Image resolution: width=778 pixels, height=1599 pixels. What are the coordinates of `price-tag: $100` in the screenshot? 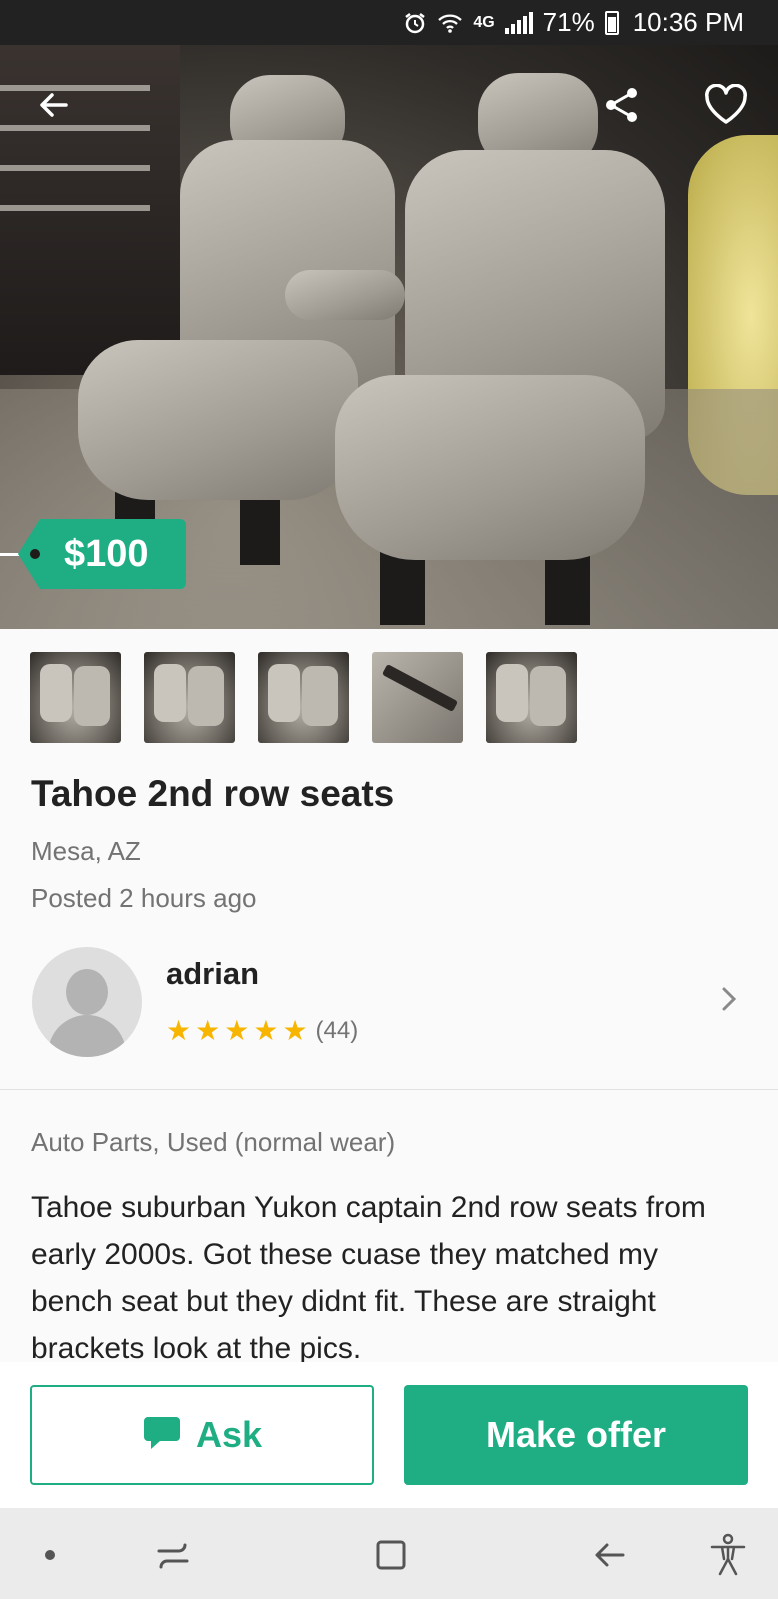 It's located at (93, 554).